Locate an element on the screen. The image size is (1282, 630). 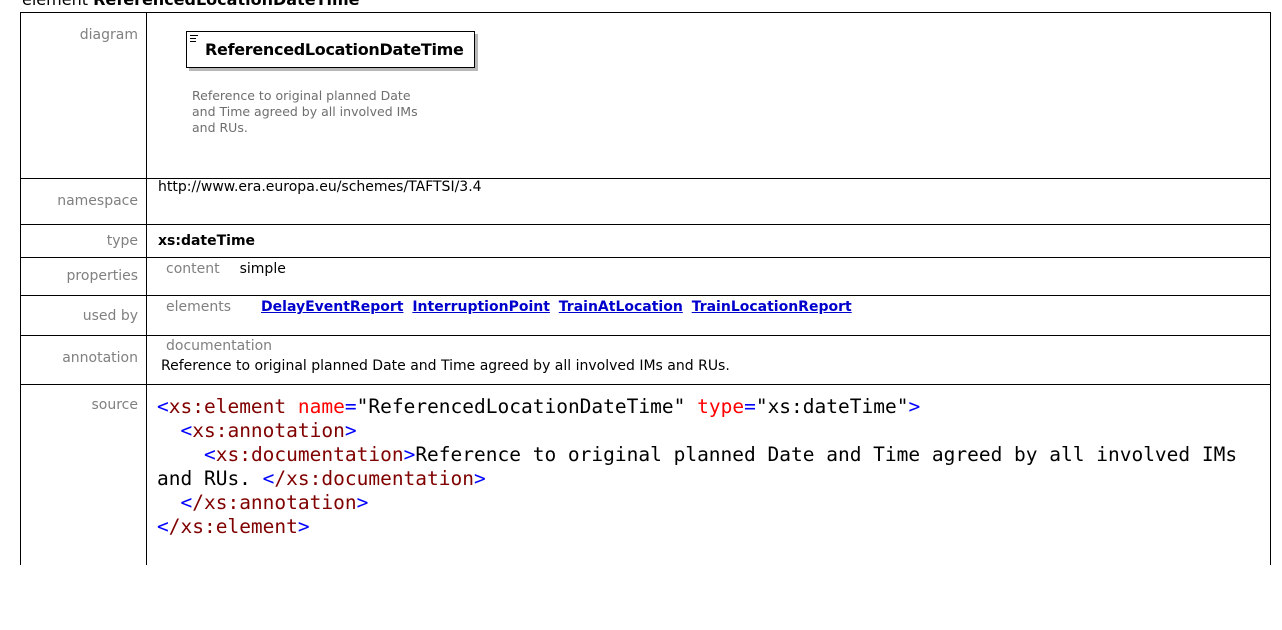
properties-value: simple is located at coordinates (262, 269).